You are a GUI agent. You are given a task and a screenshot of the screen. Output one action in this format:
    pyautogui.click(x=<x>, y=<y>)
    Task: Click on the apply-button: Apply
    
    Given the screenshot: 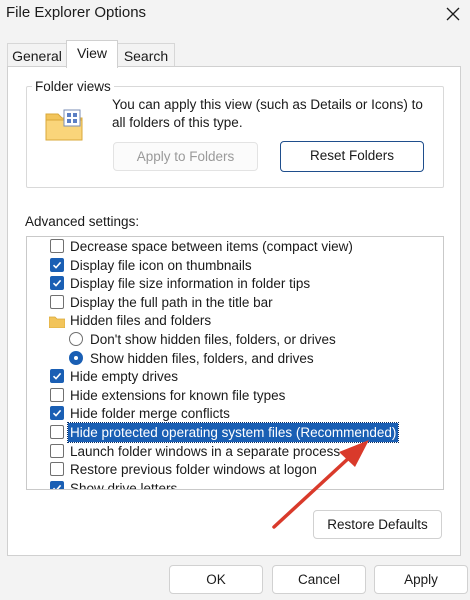 What is the action you would take?
    pyautogui.click(x=421, y=579)
    